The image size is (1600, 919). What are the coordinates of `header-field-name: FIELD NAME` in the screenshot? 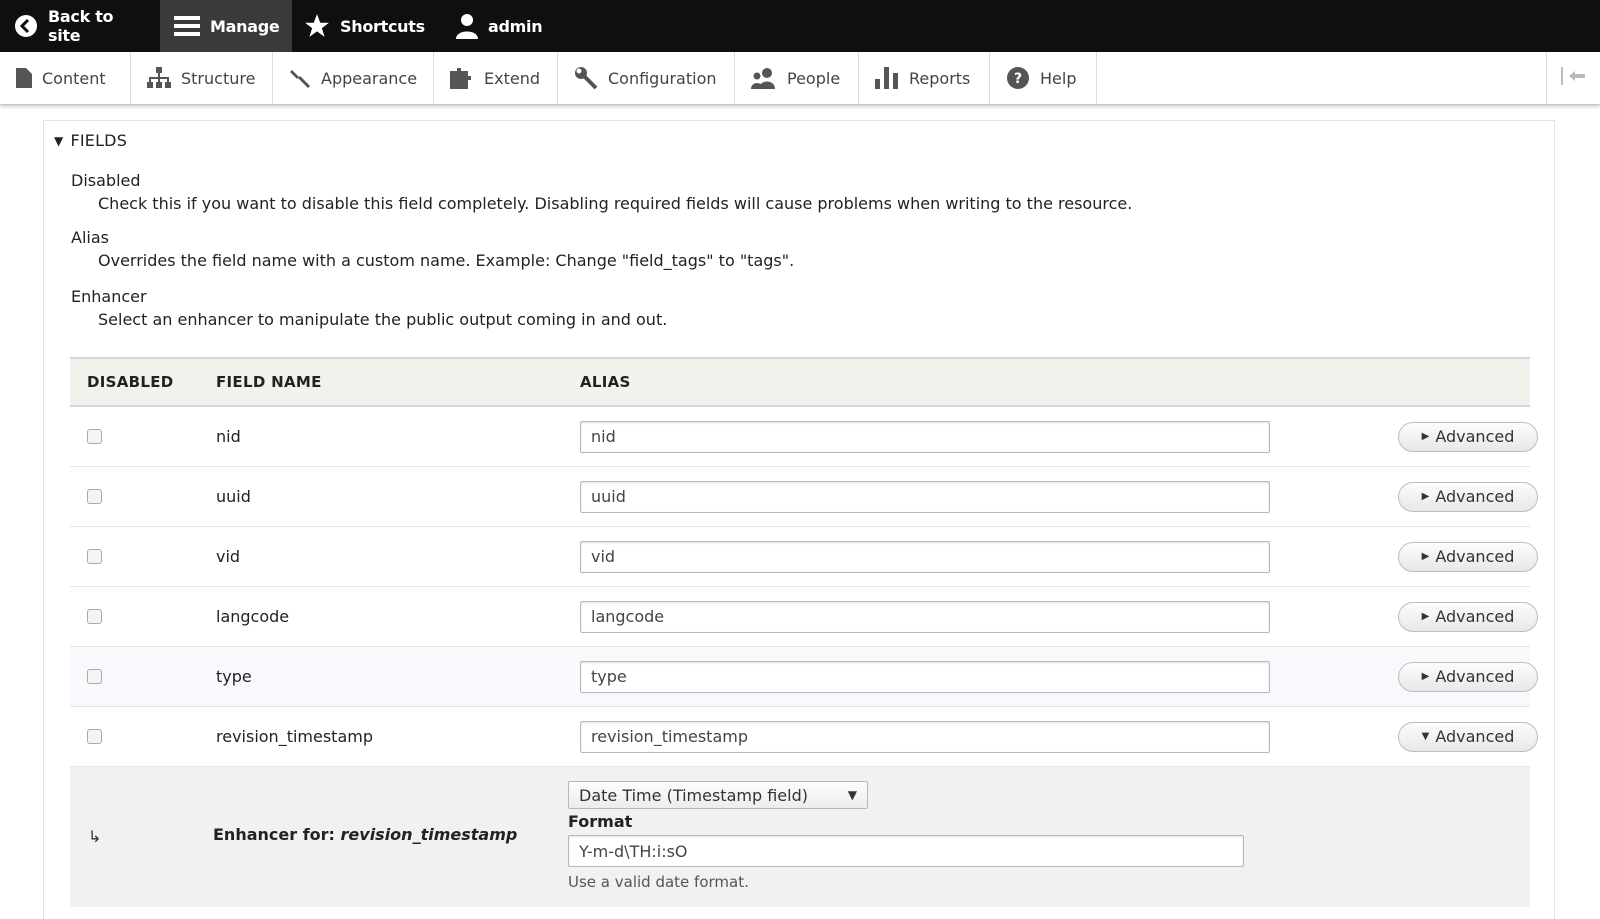 It's located at (269, 382).